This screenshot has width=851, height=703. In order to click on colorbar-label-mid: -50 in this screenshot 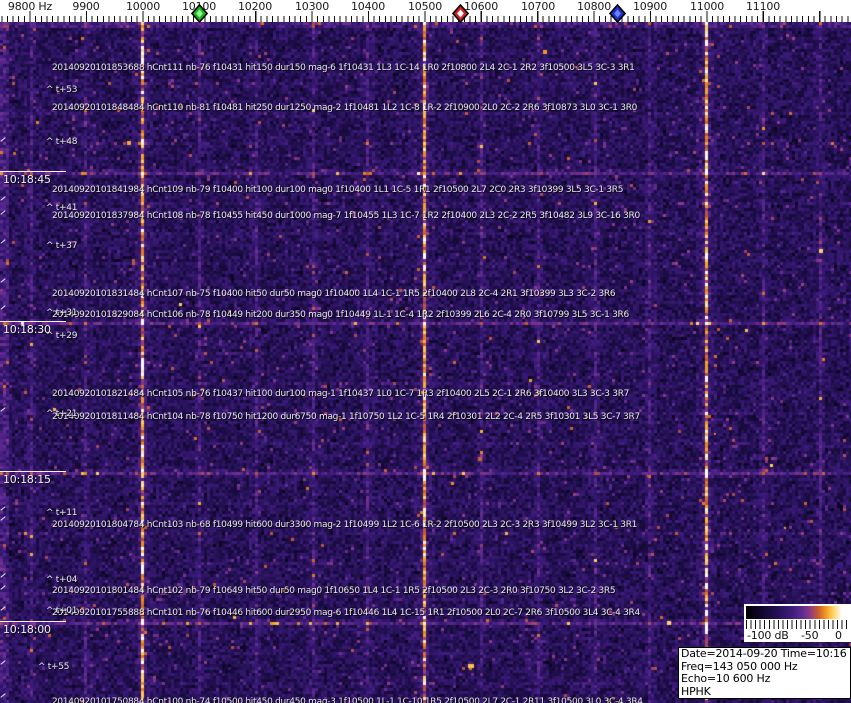, I will do `click(810, 635)`.